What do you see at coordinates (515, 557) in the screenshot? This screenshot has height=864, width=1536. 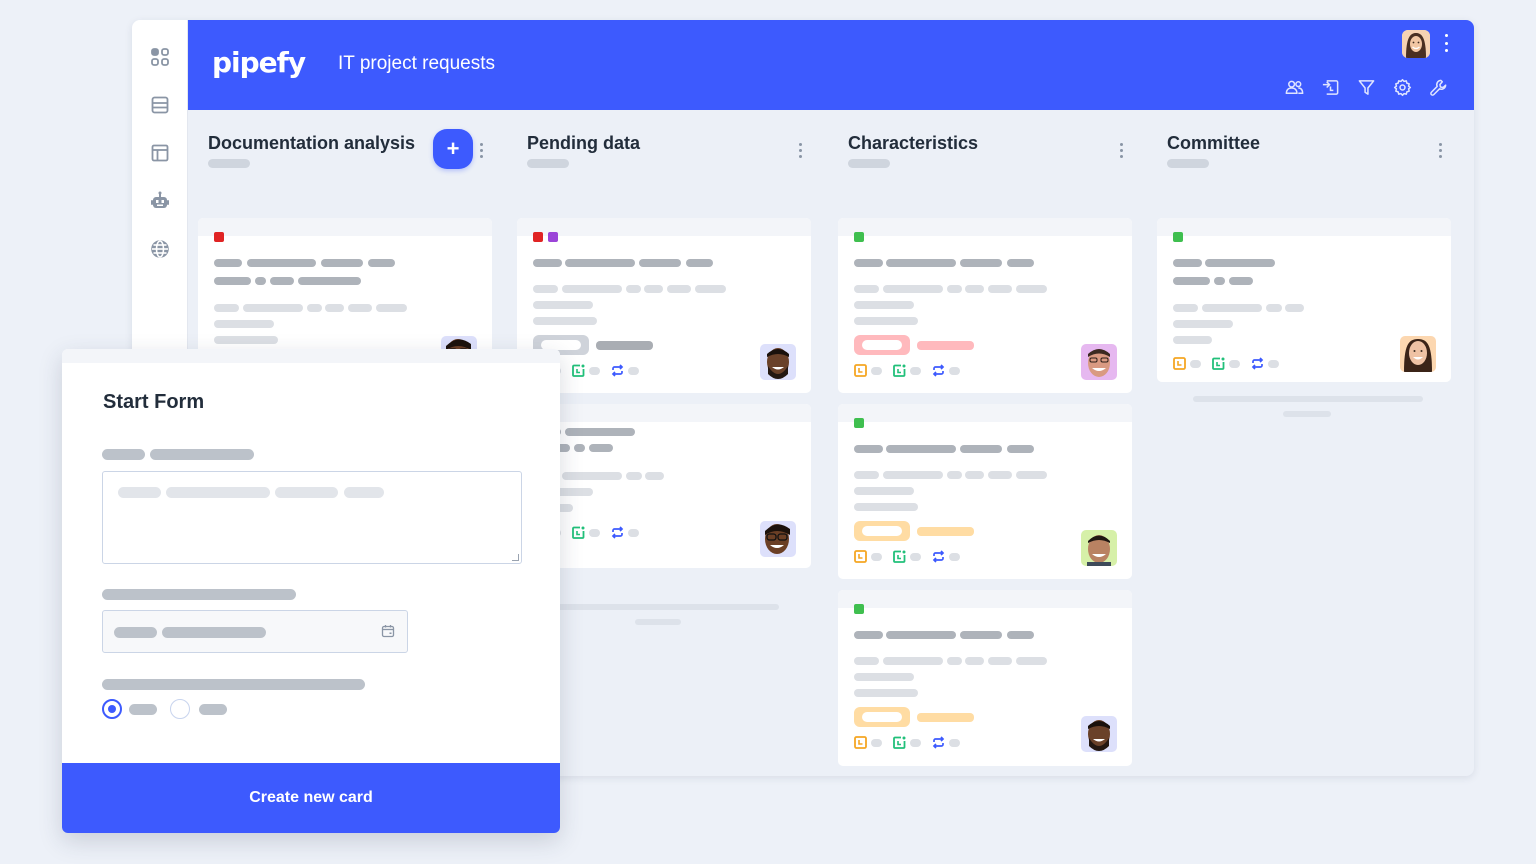 I see `resize-handle-icon` at bounding box center [515, 557].